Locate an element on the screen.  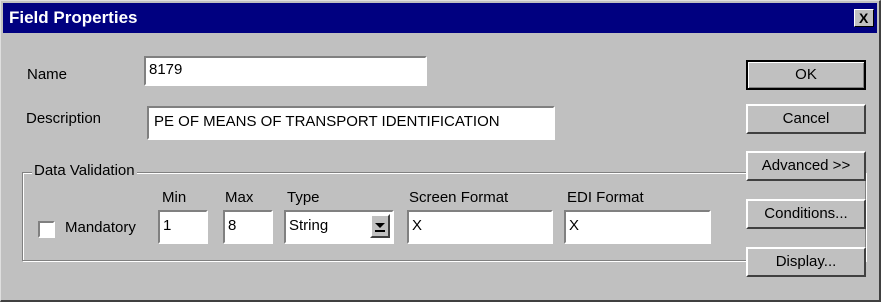
name-value: 8179 is located at coordinates (166, 69).